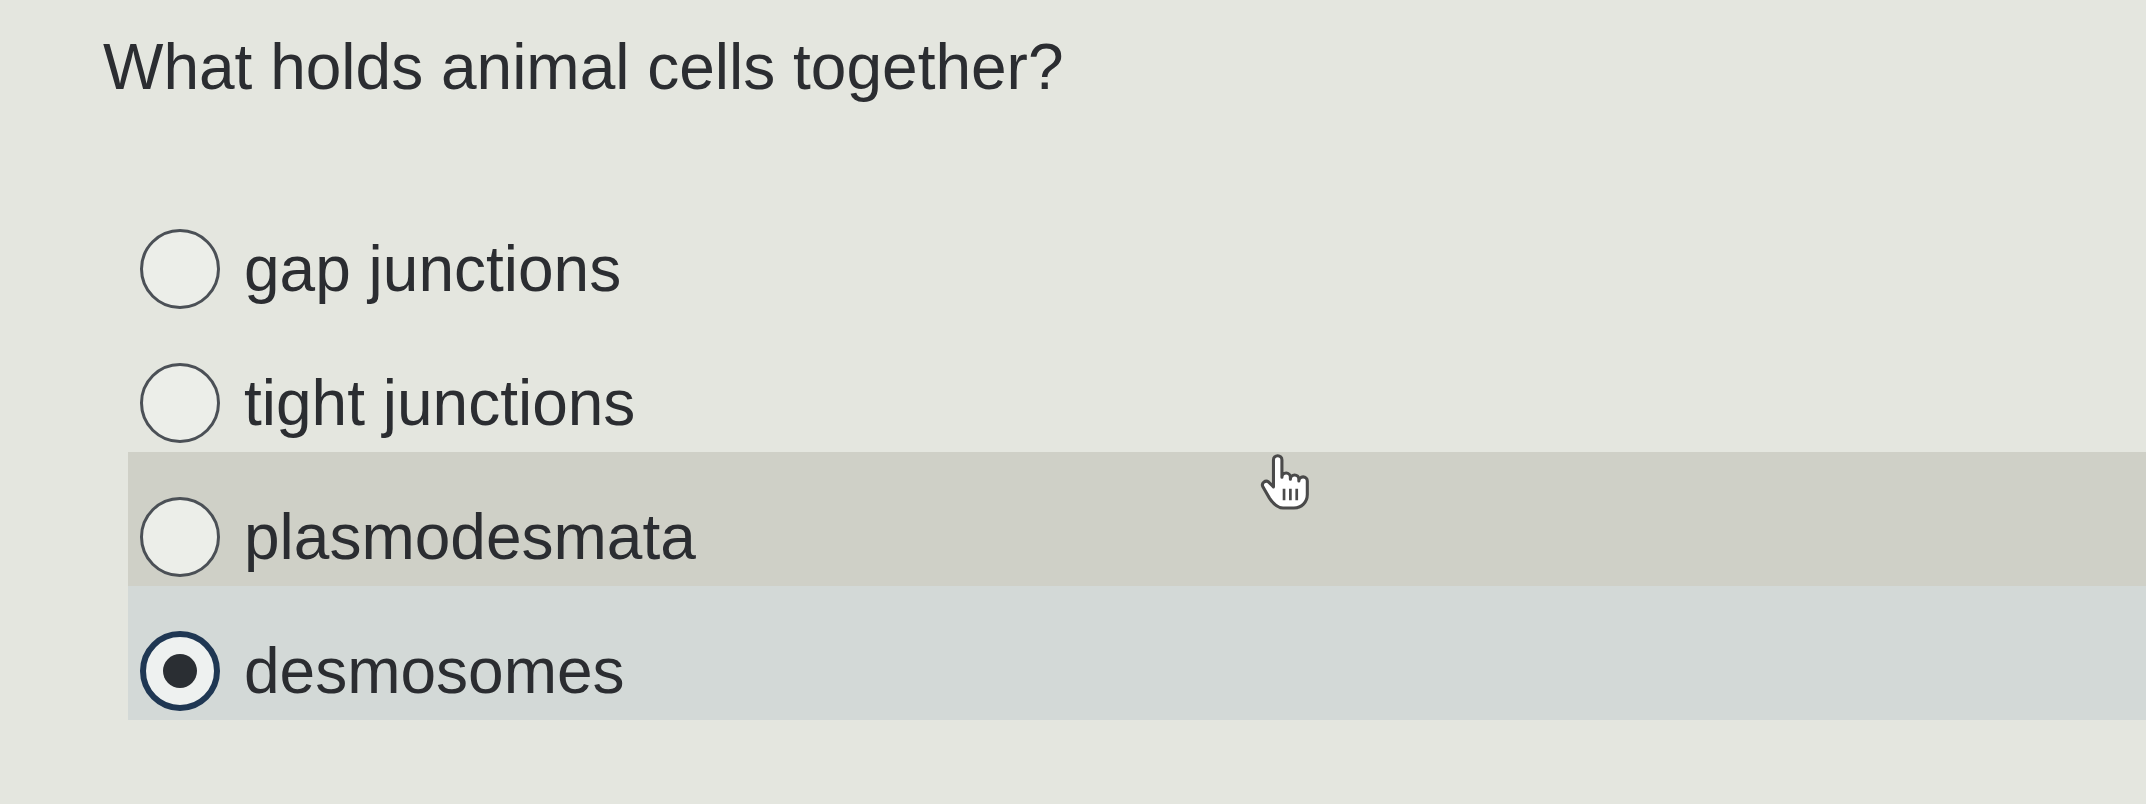 Image resolution: width=2146 pixels, height=804 pixels. What do you see at coordinates (433, 269) in the screenshot?
I see `option-label: gap junctions` at bounding box center [433, 269].